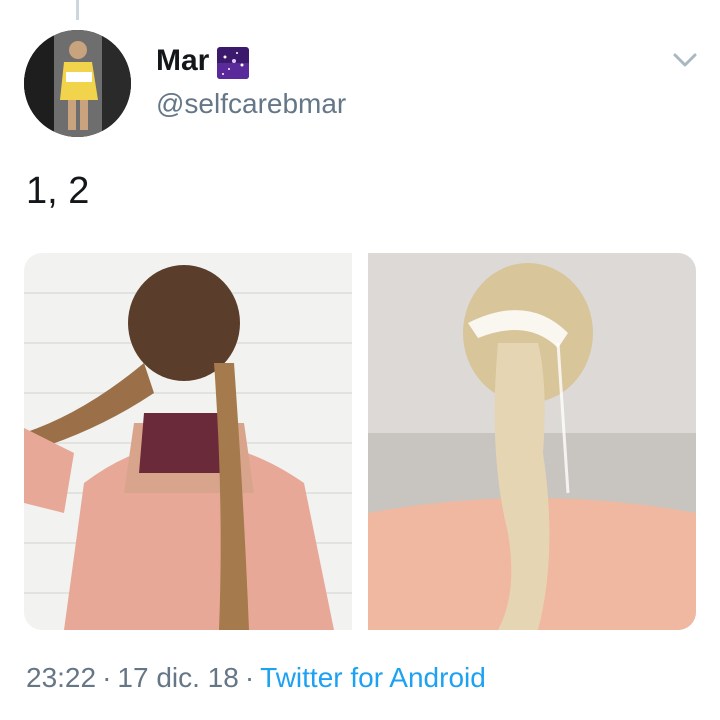 Image resolution: width=720 pixels, height=720 pixels. Describe the element at coordinates (77, 10) in the screenshot. I see `thread-connector-line` at that location.